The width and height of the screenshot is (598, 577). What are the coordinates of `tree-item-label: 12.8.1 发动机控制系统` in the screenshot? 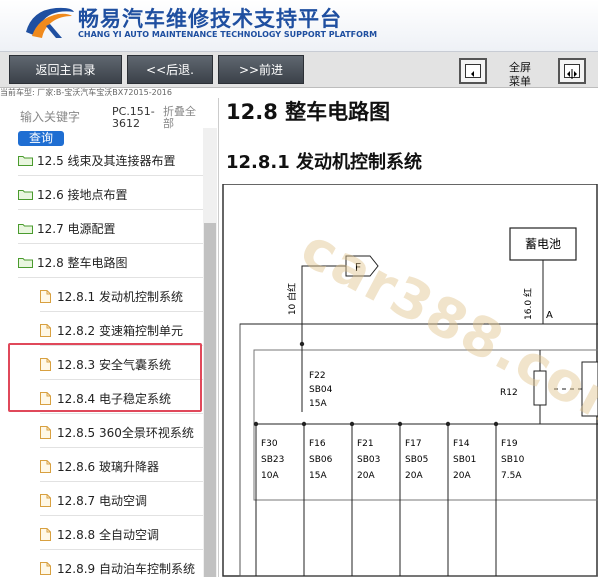 It's located at (120, 297).